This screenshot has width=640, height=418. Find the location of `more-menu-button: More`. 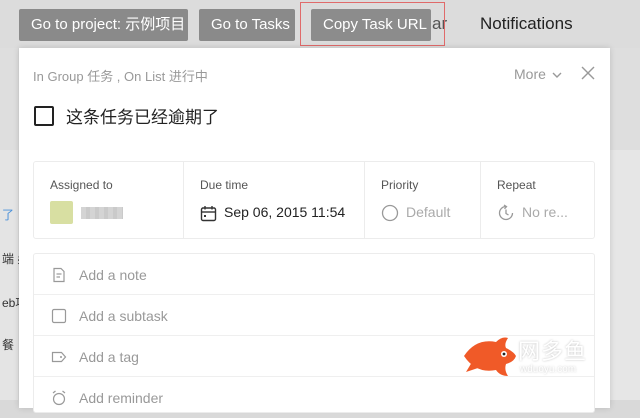

more-menu-button: More is located at coordinates (538, 74).